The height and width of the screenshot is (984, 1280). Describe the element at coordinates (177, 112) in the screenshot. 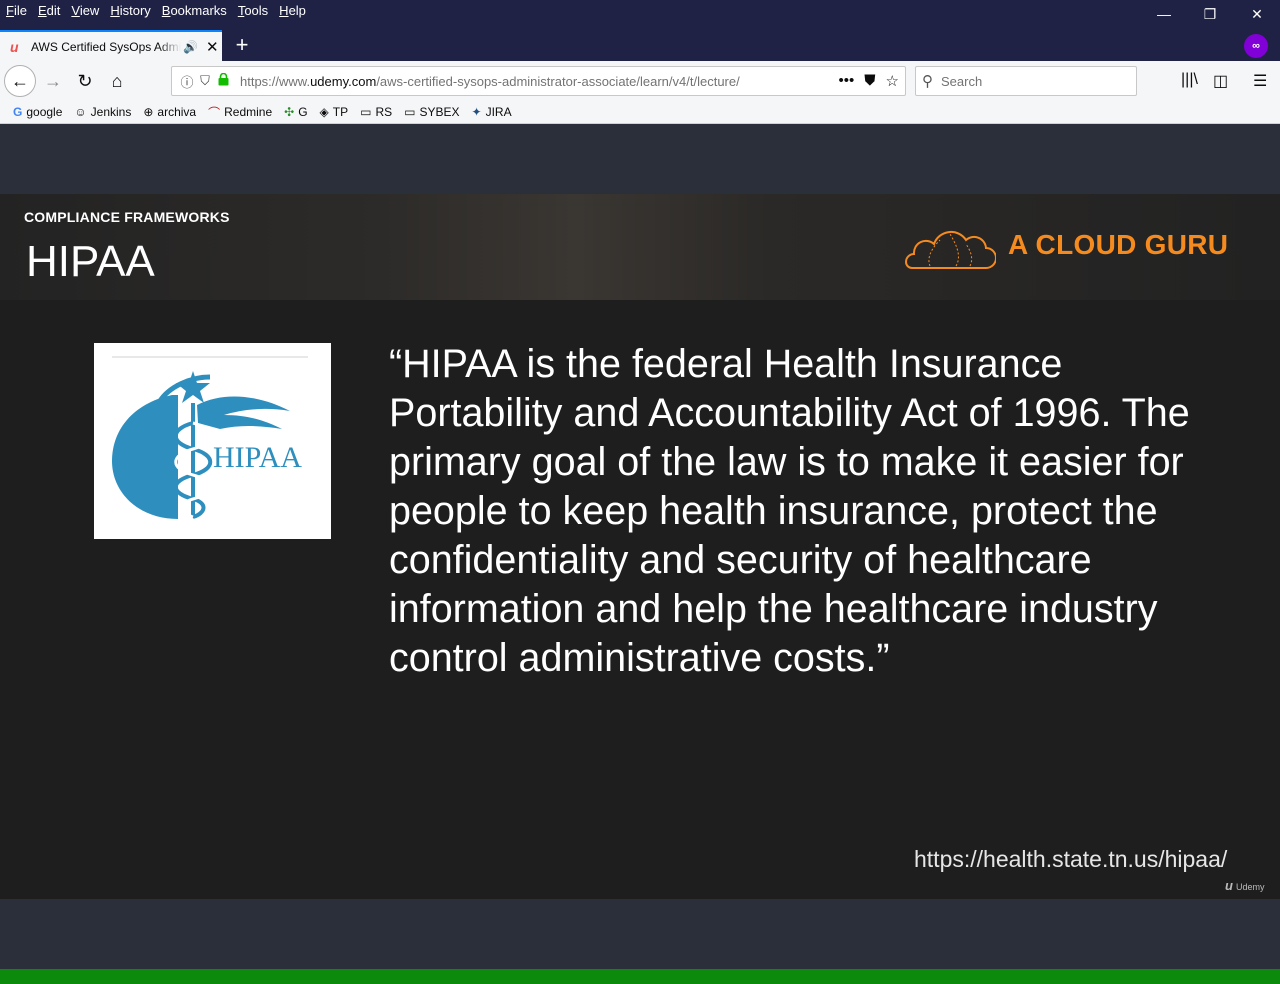

I see `bookmark-label: archiva` at that location.